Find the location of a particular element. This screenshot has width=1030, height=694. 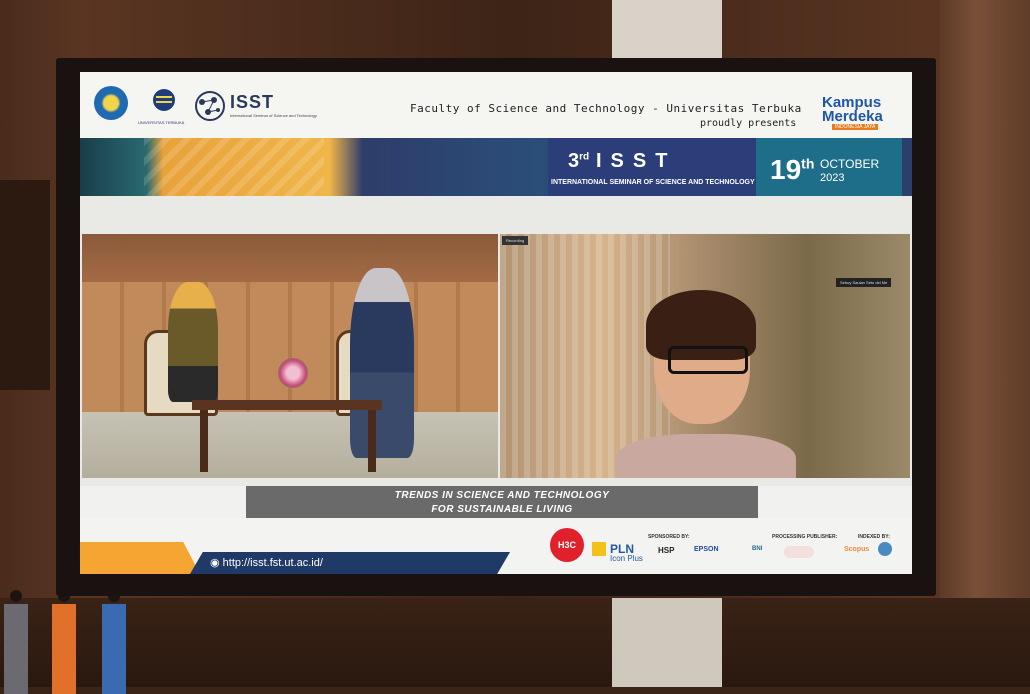

isst-molecule-icon is located at coordinates (210, 106).